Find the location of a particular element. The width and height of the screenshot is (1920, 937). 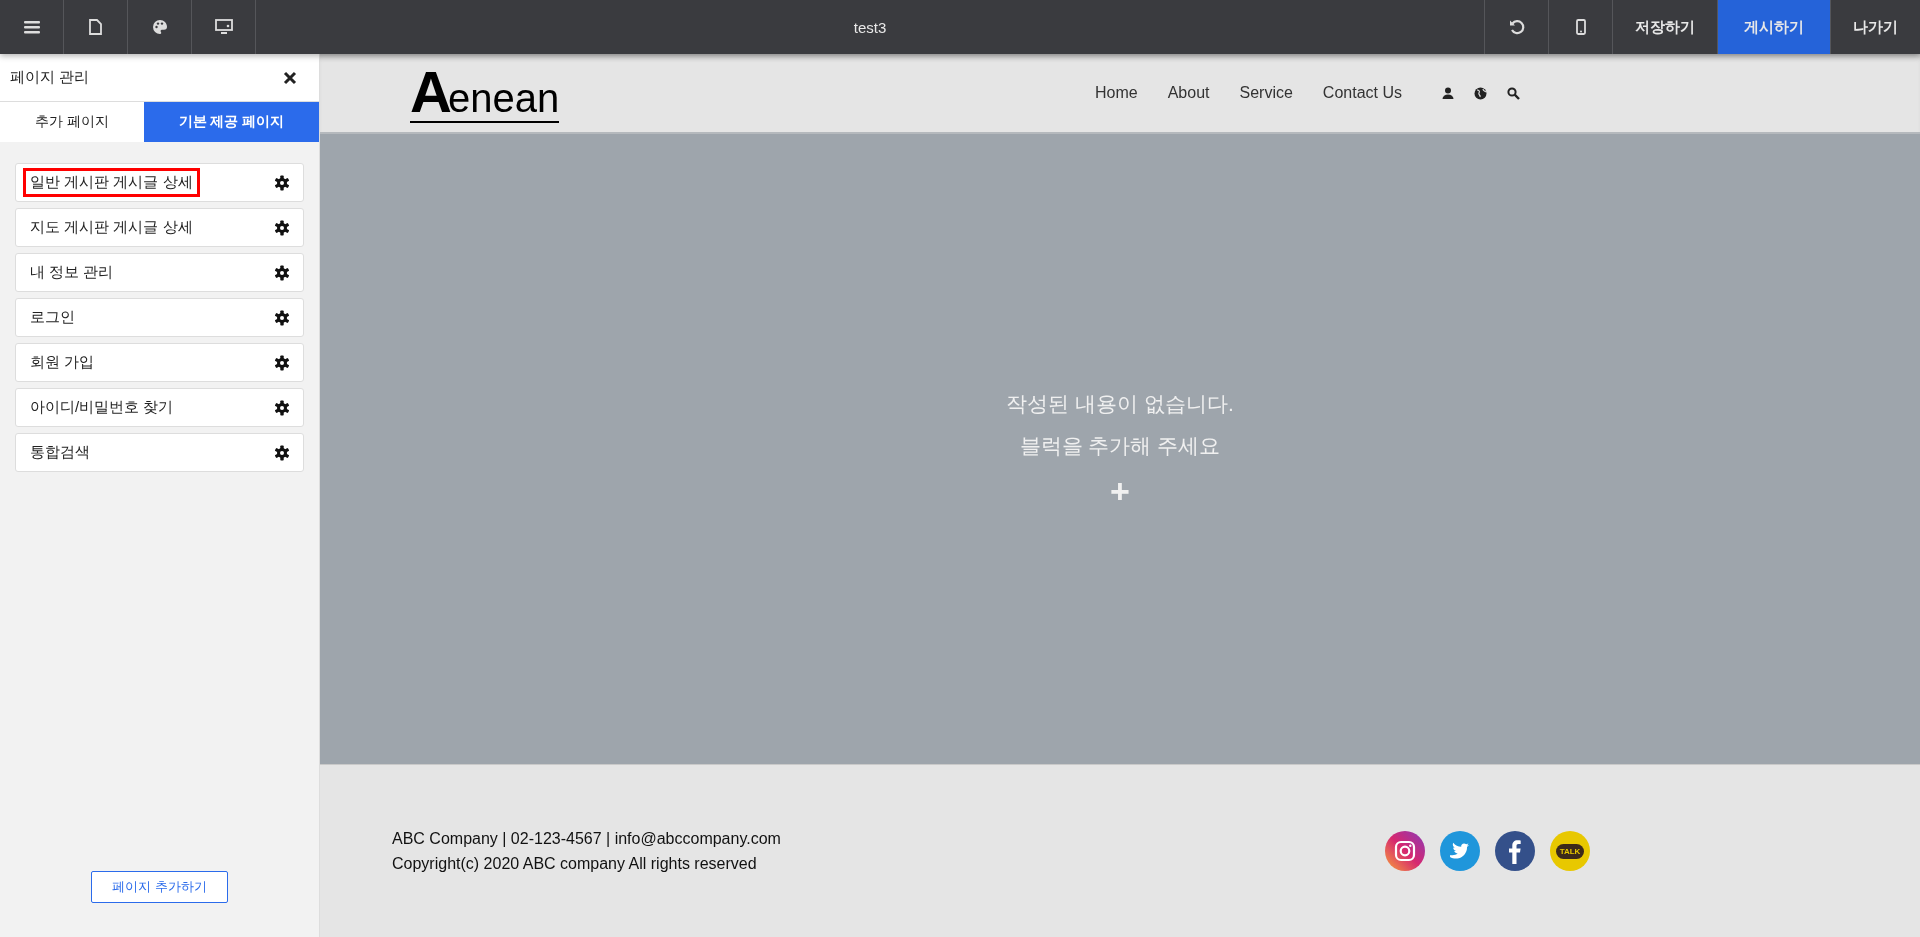

page-list-item: 아이디/비밀번호 찾기 is located at coordinates (159, 407).